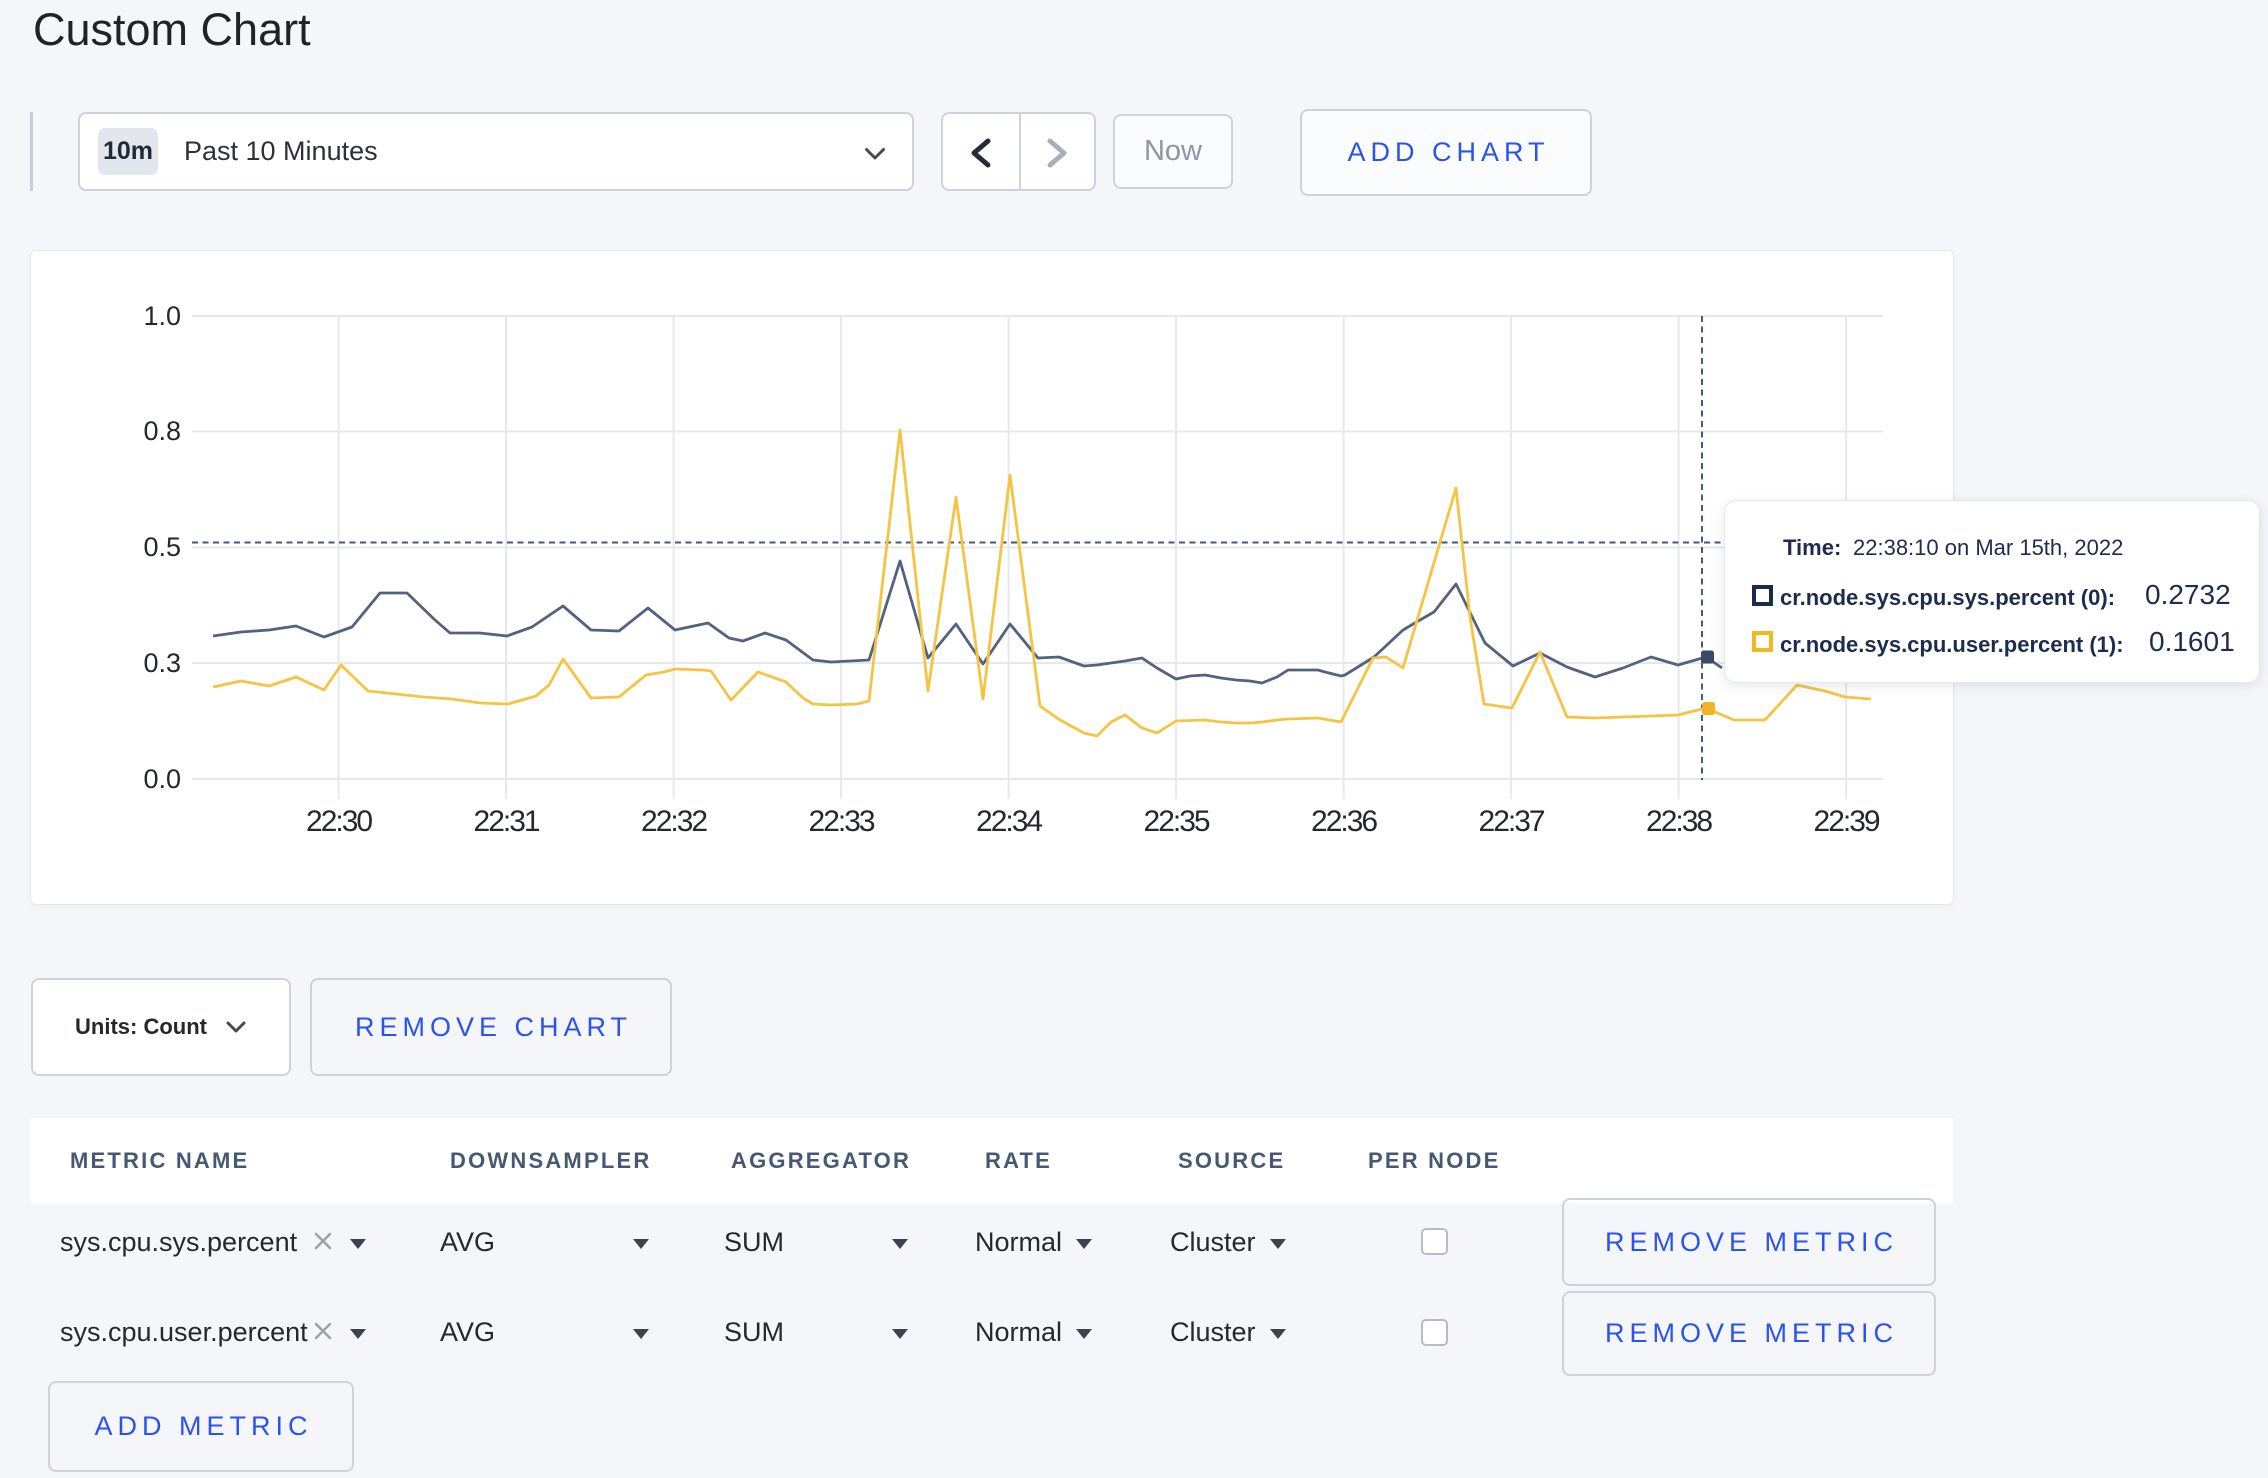 Image resolution: width=2268 pixels, height=1478 pixels. Describe the element at coordinates (674, 821) in the screenshot. I see `svg-text: 22:32` at that location.